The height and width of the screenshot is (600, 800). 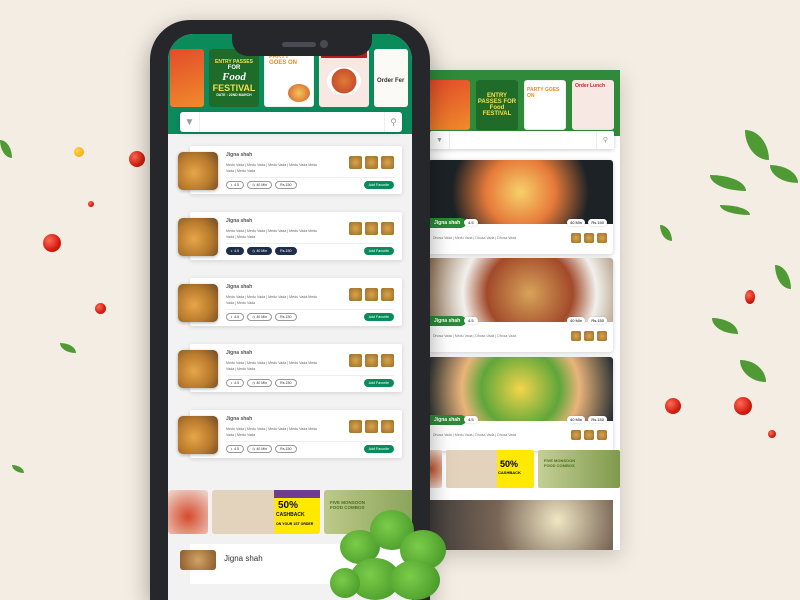 What do you see at coordinates (490, 469) in the screenshot?
I see `promo-banner-cashback: 50% CASHBACK` at bounding box center [490, 469].